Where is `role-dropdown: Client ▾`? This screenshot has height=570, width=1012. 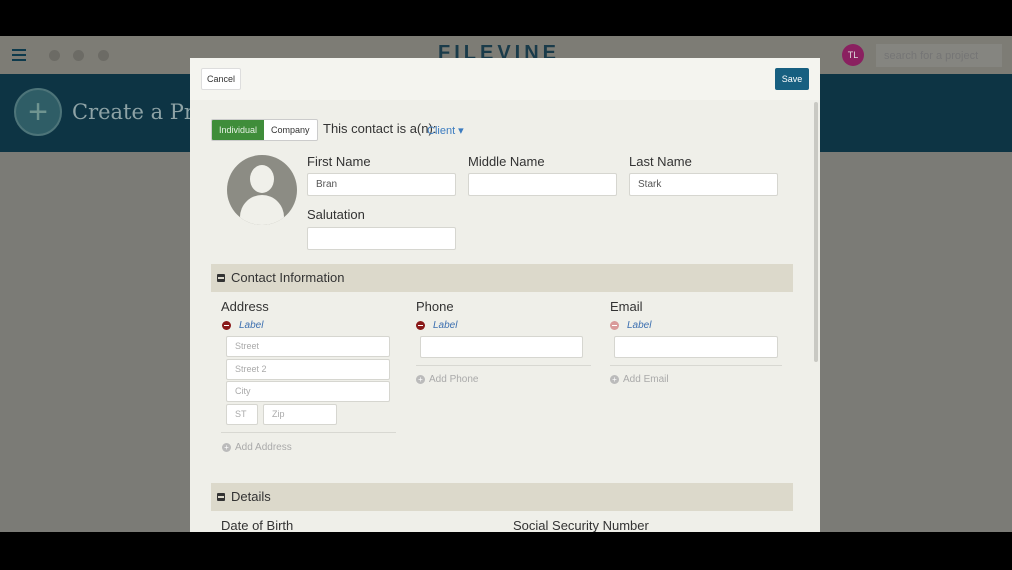
role-dropdown: Client ▾ is located at coordinates (445, 130).